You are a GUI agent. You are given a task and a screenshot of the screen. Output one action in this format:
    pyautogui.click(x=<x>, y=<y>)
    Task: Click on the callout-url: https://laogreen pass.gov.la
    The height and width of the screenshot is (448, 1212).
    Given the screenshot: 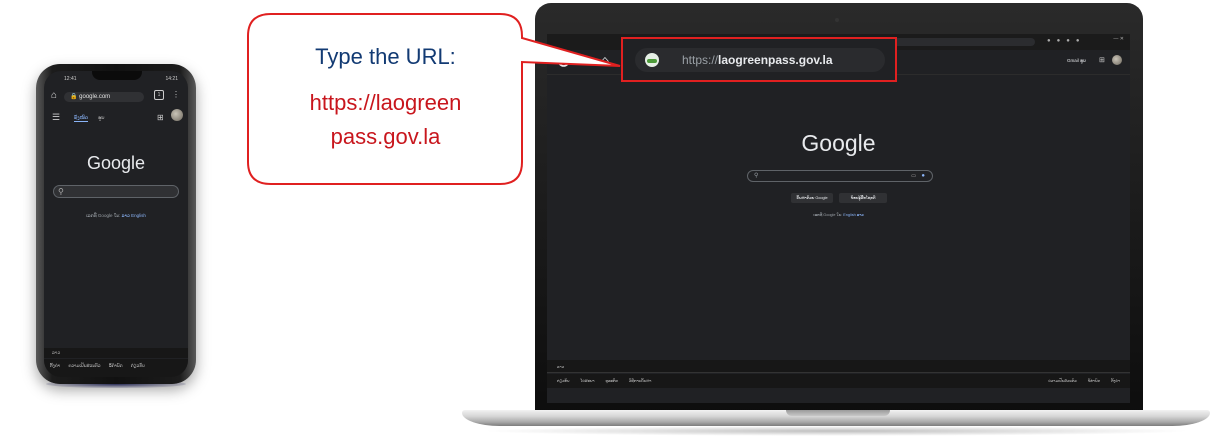 What is the action you would take?
    pyautogui.click(x=385, y=120)
    